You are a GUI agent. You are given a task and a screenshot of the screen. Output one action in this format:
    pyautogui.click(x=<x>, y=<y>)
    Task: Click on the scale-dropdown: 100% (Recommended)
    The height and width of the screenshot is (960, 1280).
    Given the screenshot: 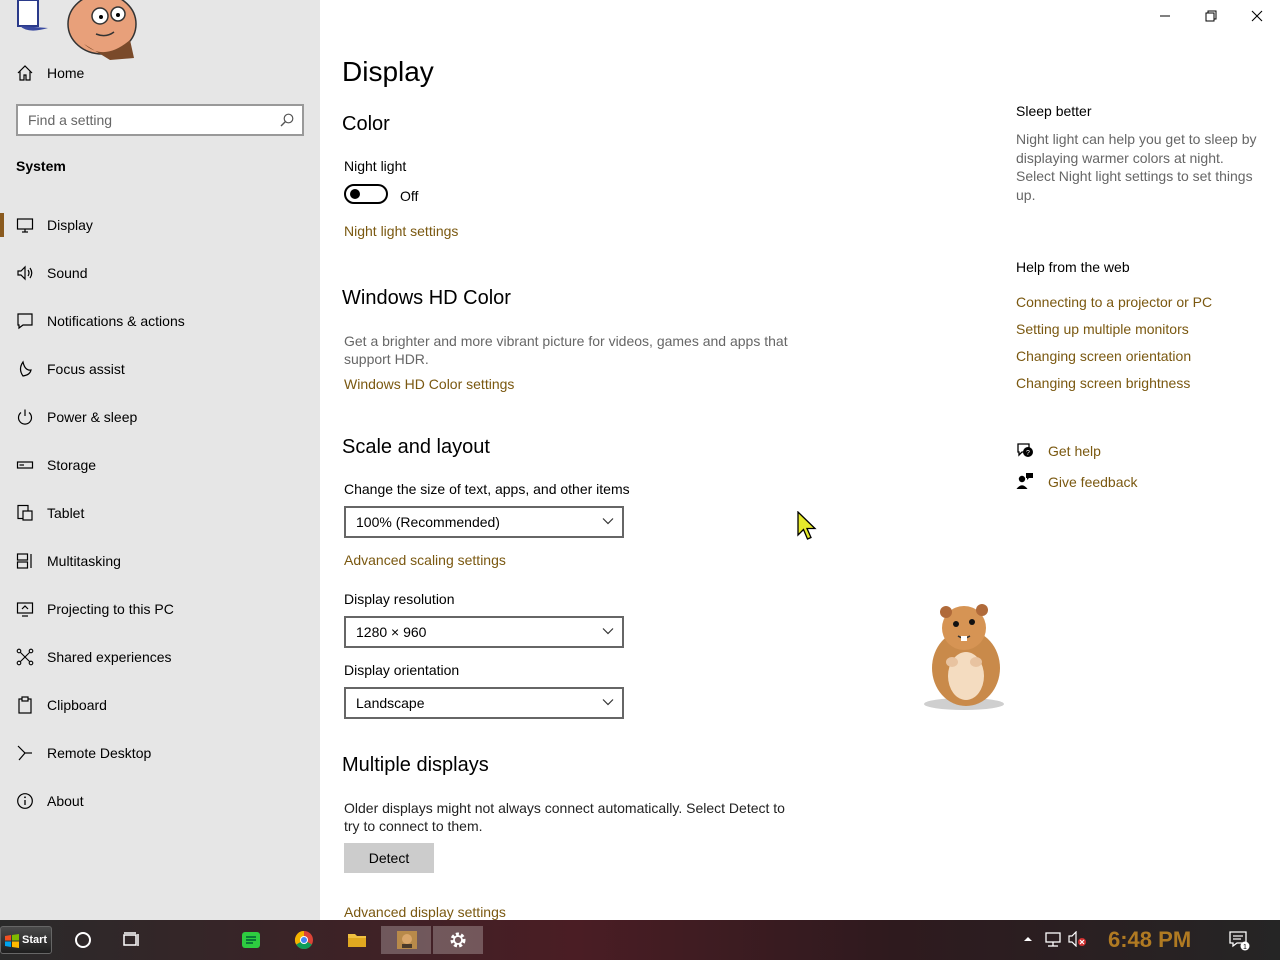 What is the action you would take?
    pyautogui.click(x=484, y=522)
    